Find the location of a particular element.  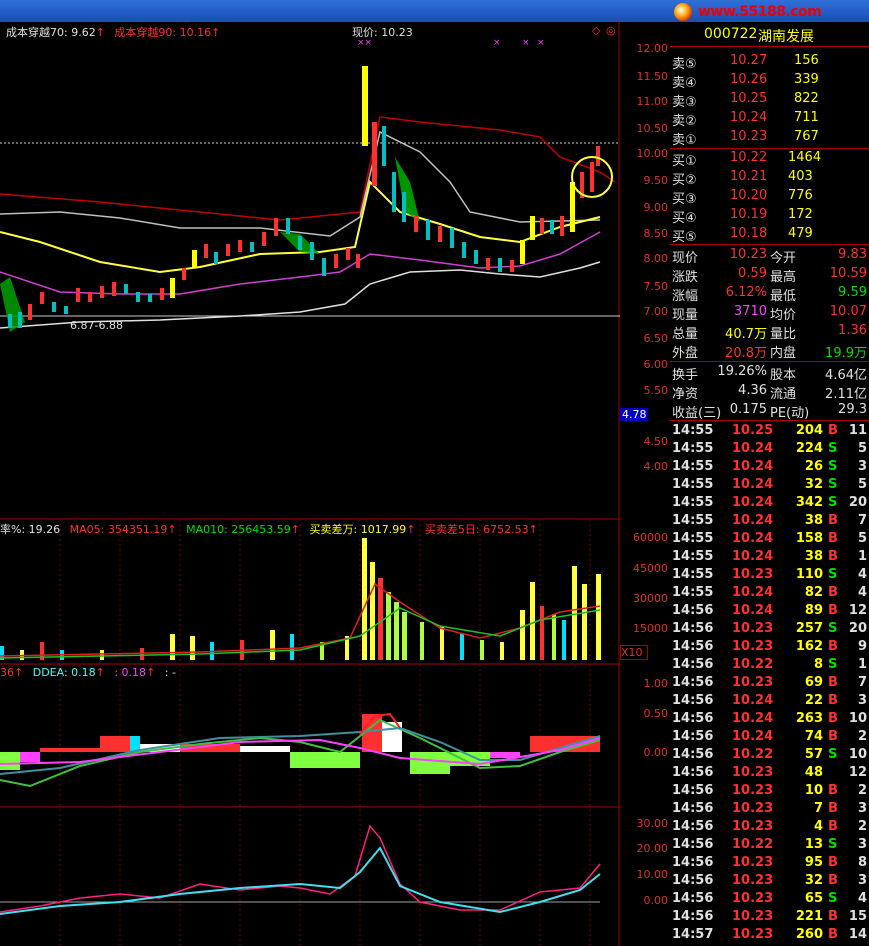

trade-tick-row: 14:56 10.24 89 B 12 is located at coordinates (769, 612).